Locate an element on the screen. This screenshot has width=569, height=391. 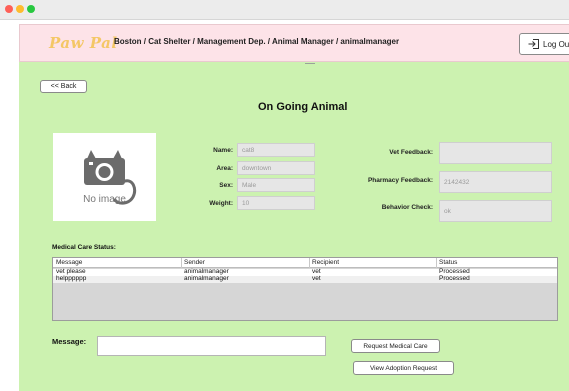
back-button: << Back is located at coordinates (63, 86).